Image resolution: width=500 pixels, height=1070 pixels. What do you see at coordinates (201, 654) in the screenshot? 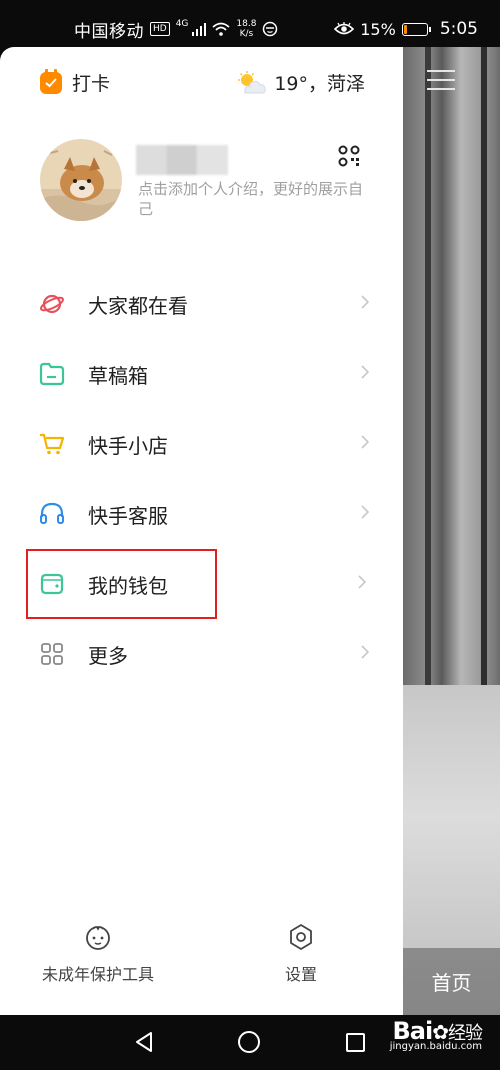
I see `menu-item-more: 更多` at bounding box center [201, 654].